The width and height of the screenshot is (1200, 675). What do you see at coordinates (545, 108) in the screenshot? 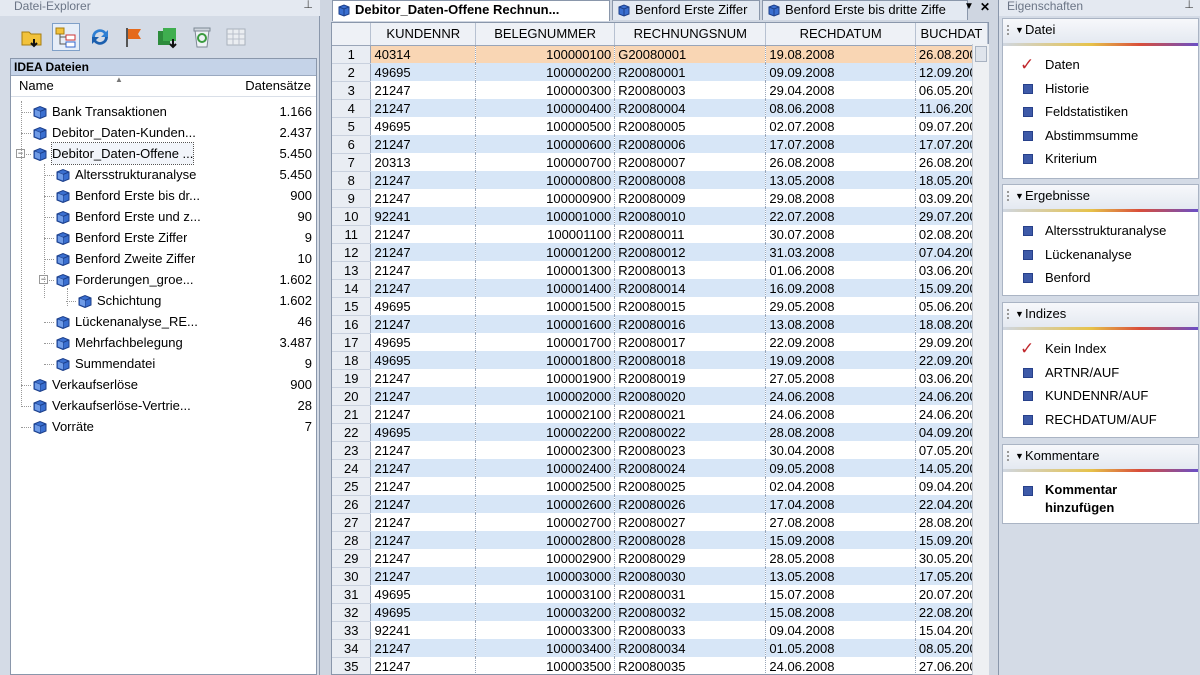
I see `table-cell: 100000400` at bounding box center [545, 108].